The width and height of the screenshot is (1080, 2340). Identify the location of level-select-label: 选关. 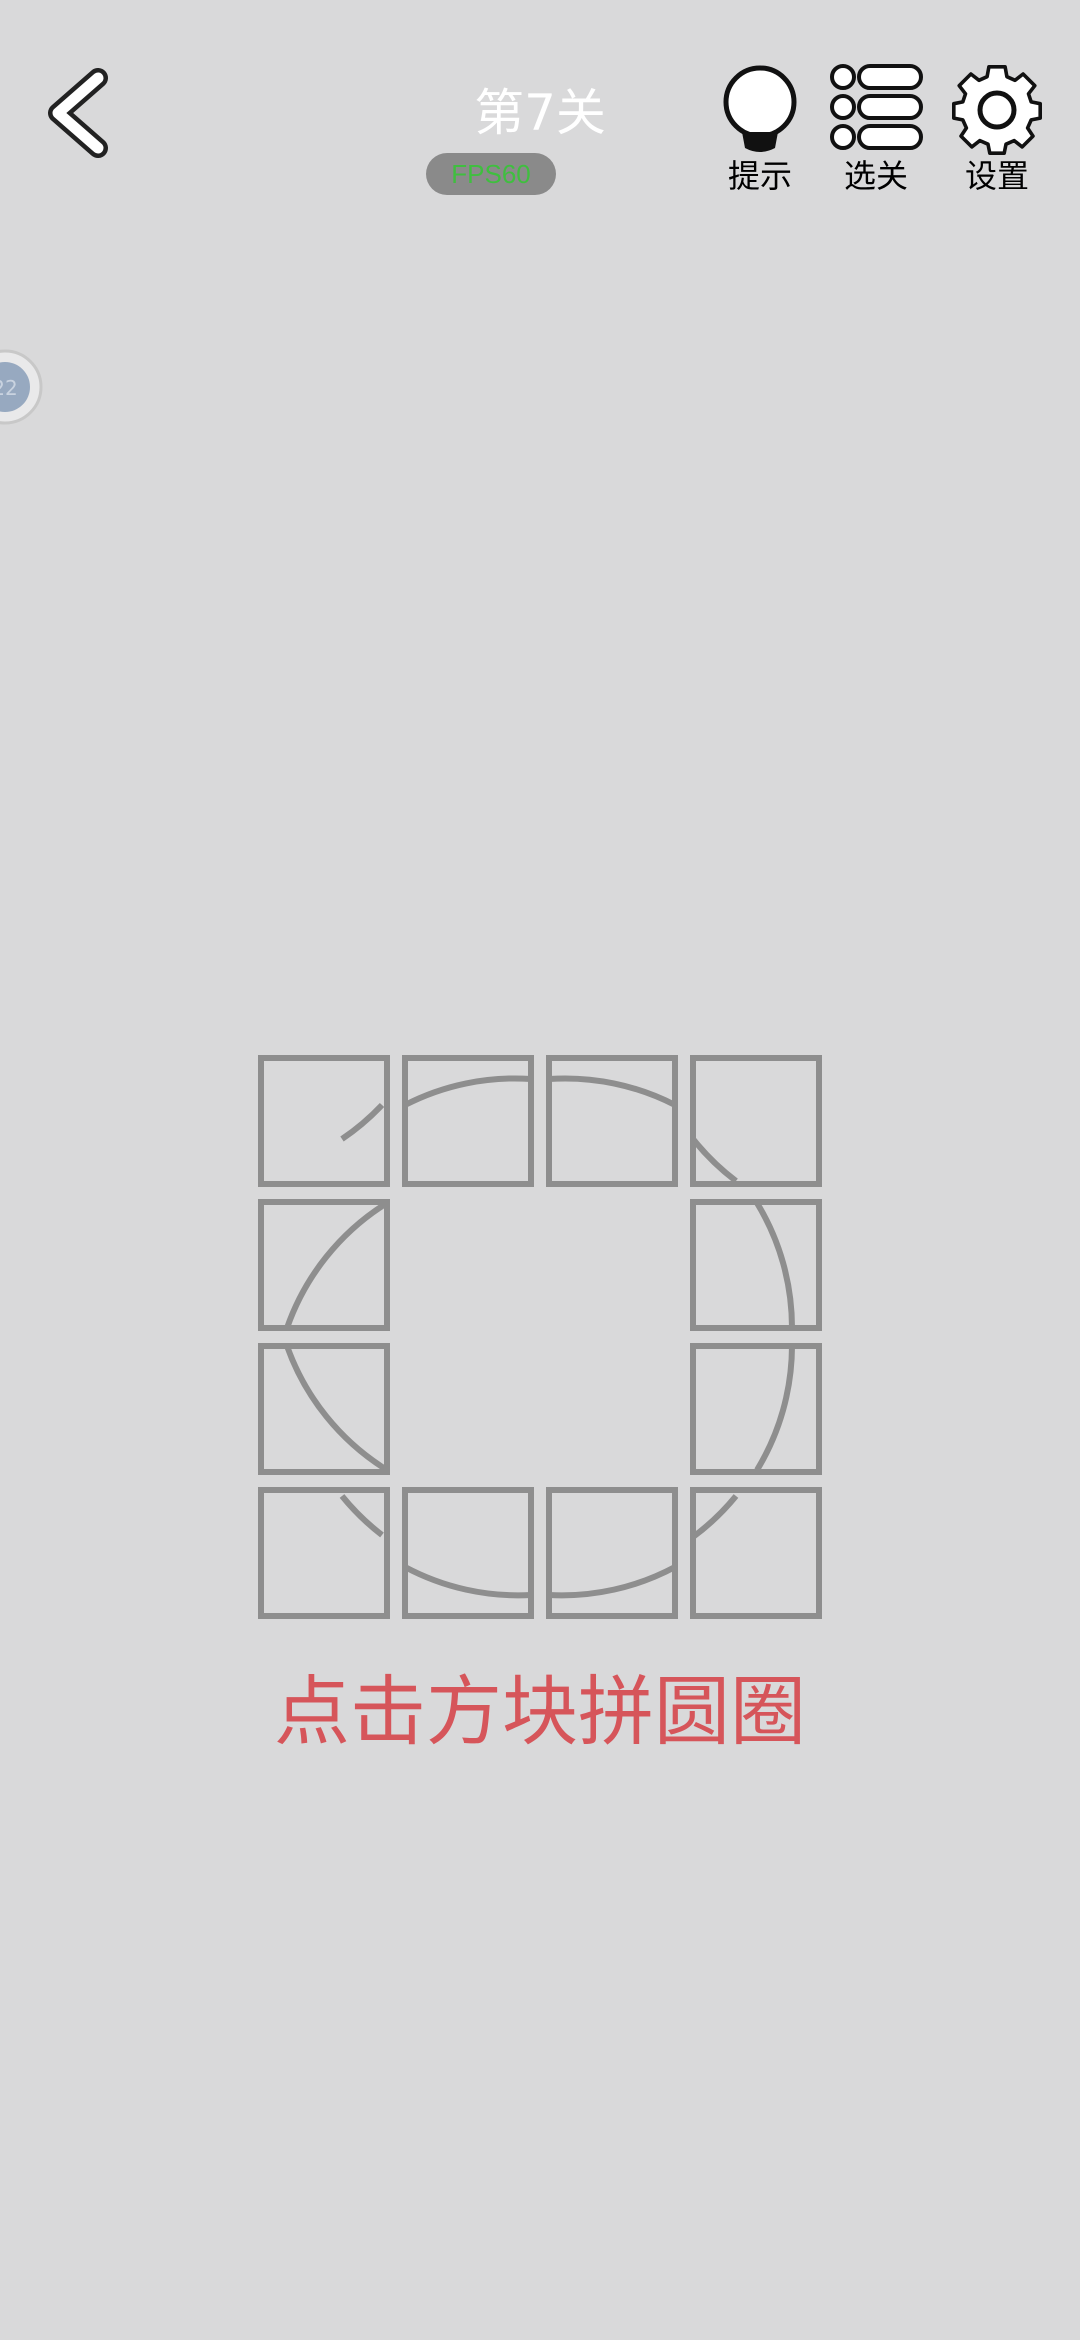
(875, 176).